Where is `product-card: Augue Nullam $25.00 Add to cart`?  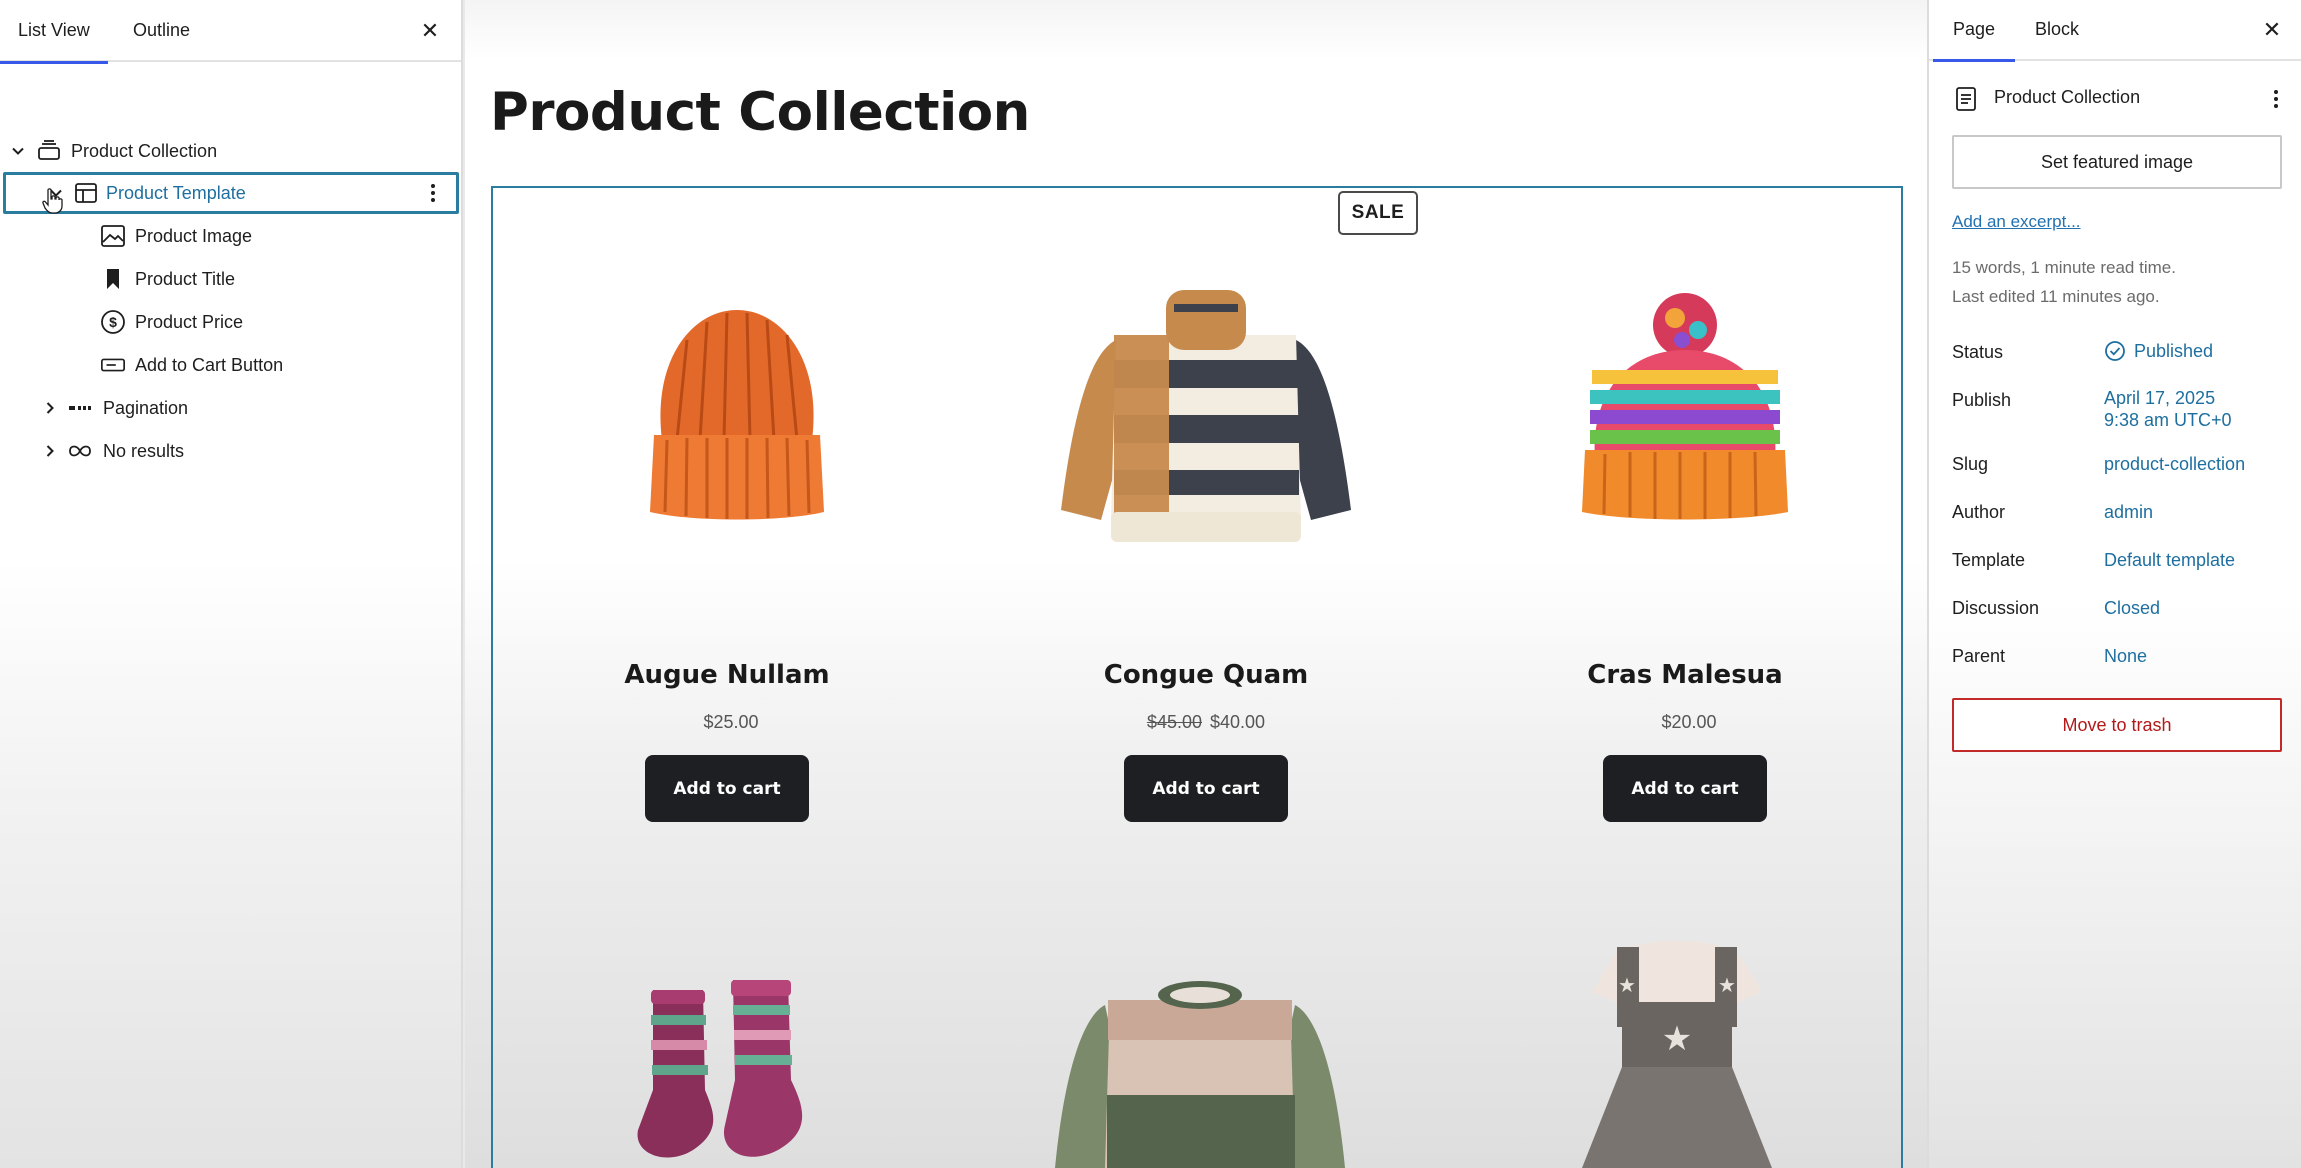 product-card: Augue Nullam $25.00 Add to cart is located at coordinates (727, 510).